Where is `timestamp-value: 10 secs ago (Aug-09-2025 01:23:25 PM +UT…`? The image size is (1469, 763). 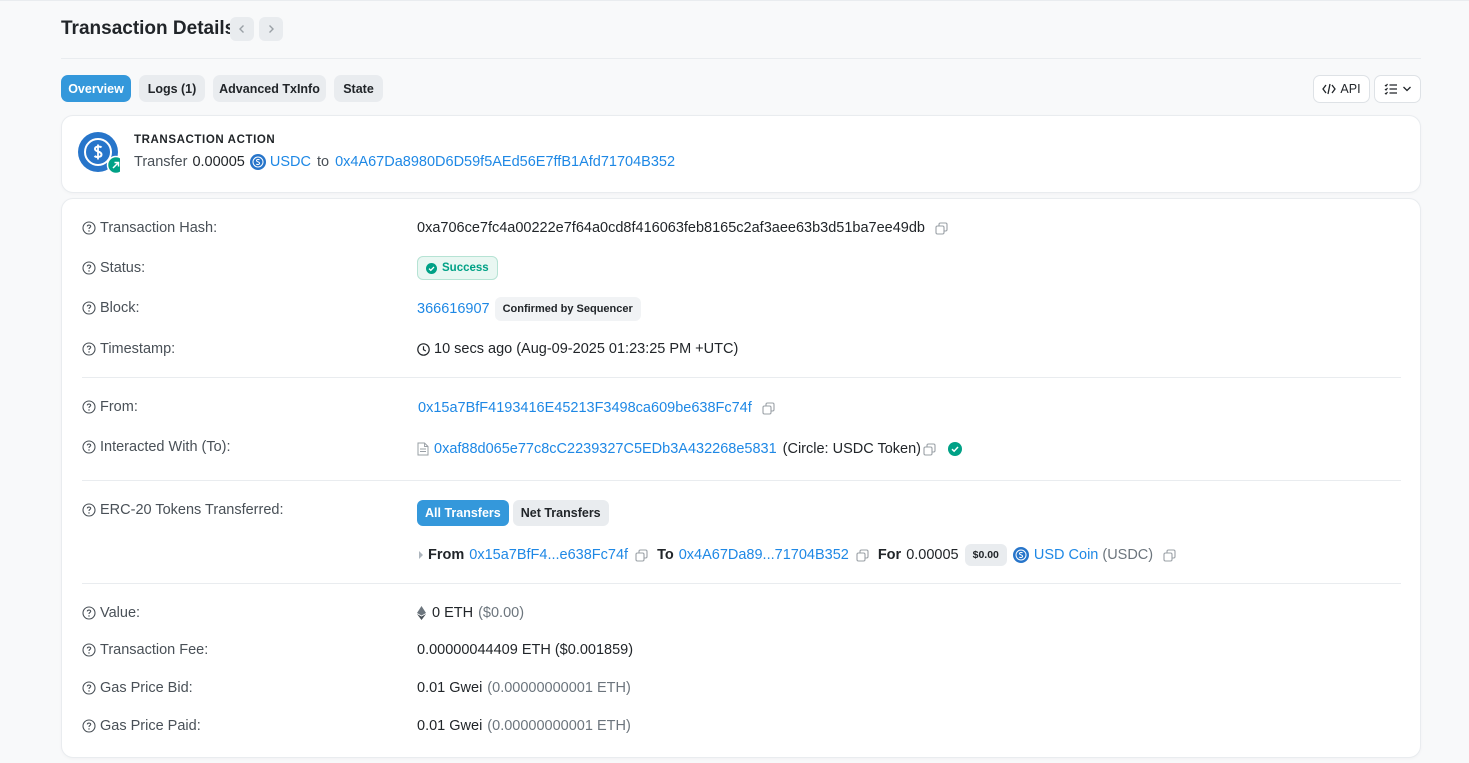
timestamp-value: 10 secs ago (Aug-09-2025 01:23:25 PM +UT… is located at coordinates (577, 349).